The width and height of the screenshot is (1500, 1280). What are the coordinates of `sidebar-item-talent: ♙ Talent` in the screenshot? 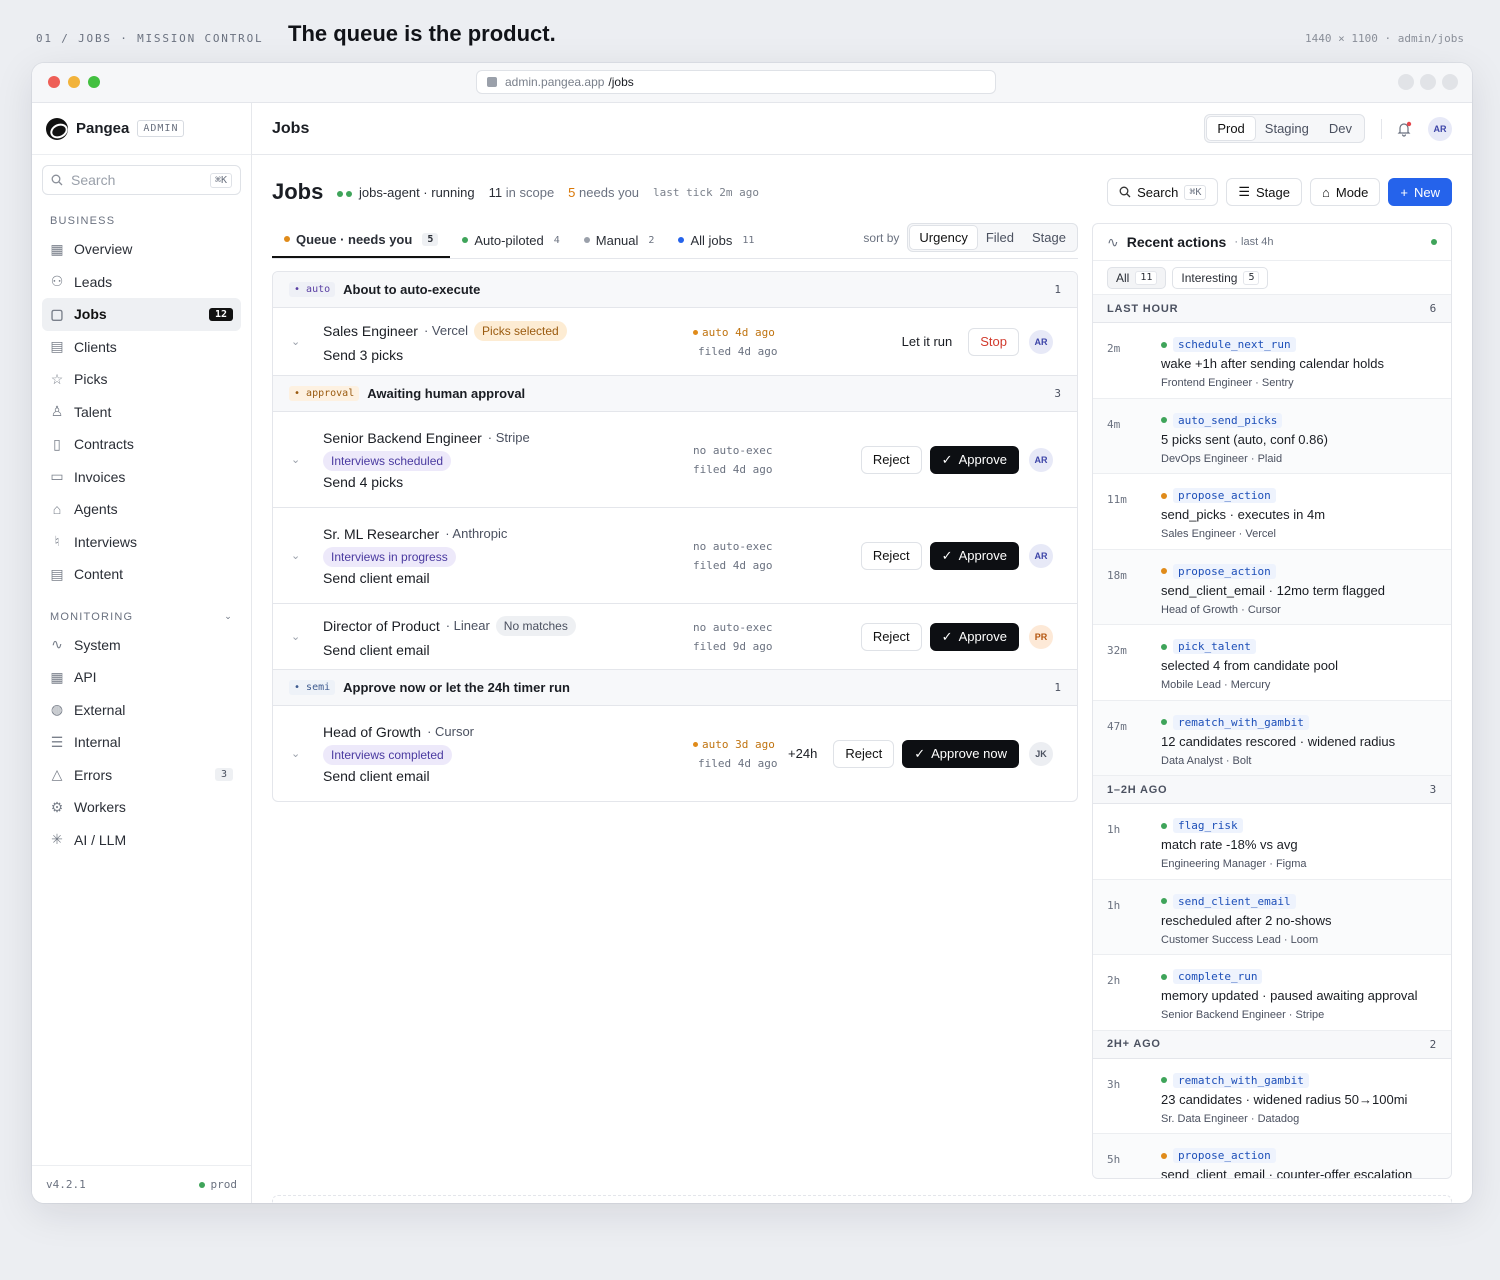 It's located at (141, 412).